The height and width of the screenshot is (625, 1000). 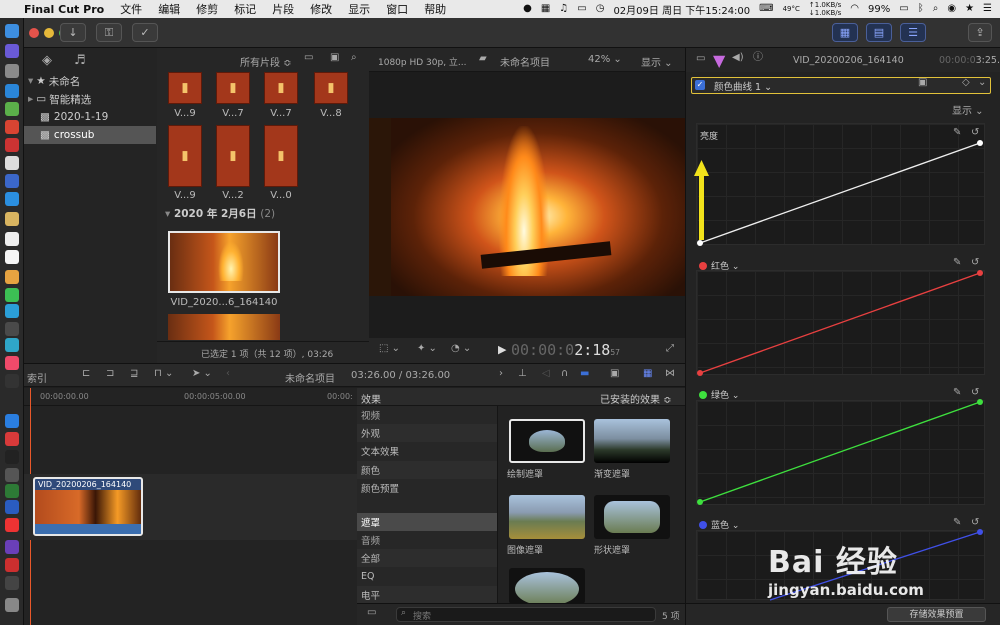 I want to click on category-text-effects: 文本效果, so click(x=427, y=451).